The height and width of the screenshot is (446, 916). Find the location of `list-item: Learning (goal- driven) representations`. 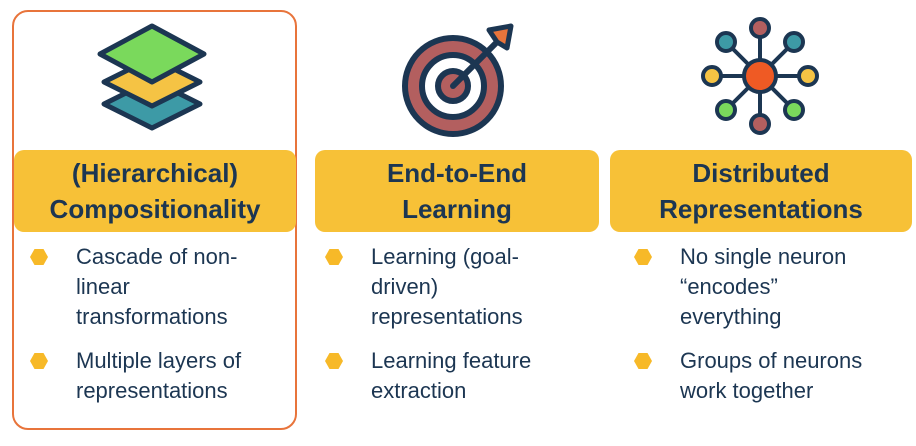

list-item: Learning (goal- driven) representations is located at coordinates (428, 287).